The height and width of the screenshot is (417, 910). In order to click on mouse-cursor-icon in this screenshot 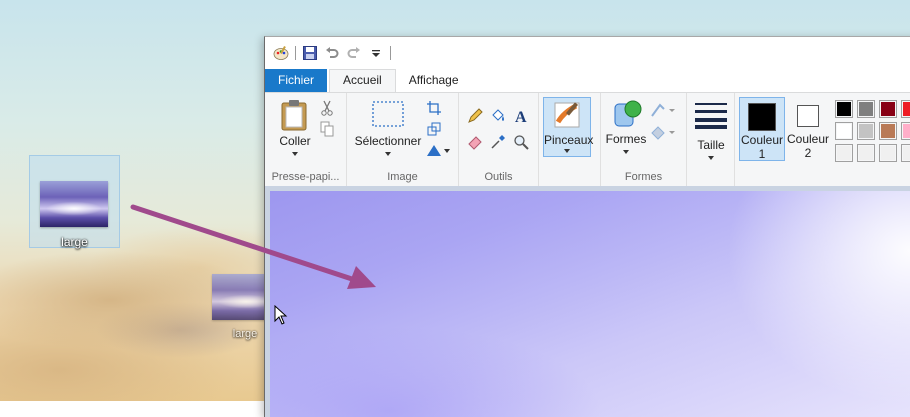, I will do `click(281, 315)`.